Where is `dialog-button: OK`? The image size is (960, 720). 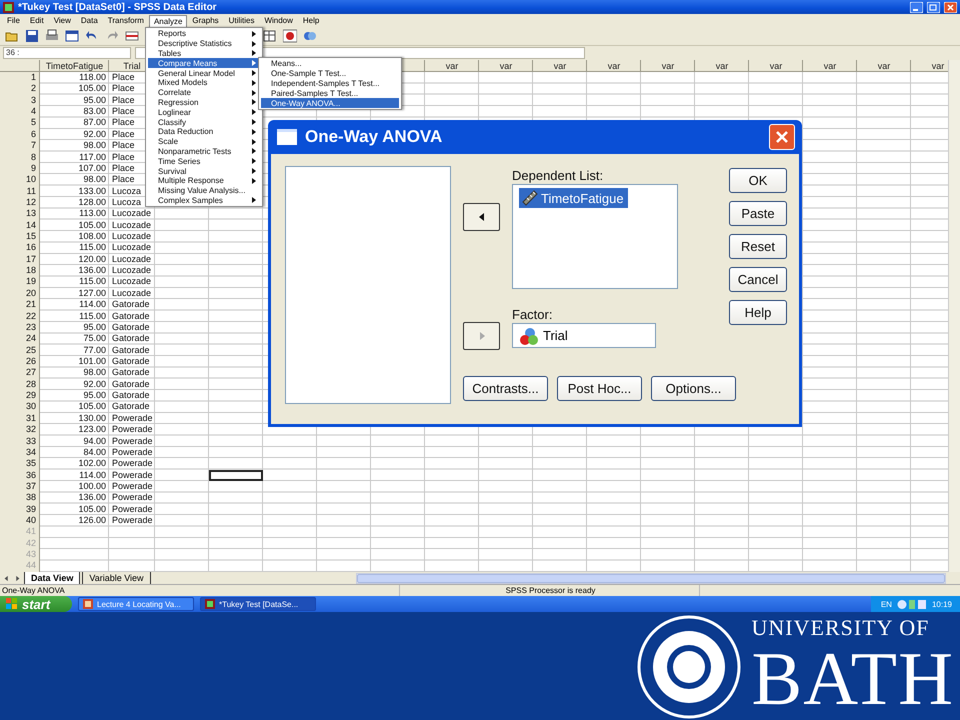 dialog-button: OK is located at coordinates (758, 180).